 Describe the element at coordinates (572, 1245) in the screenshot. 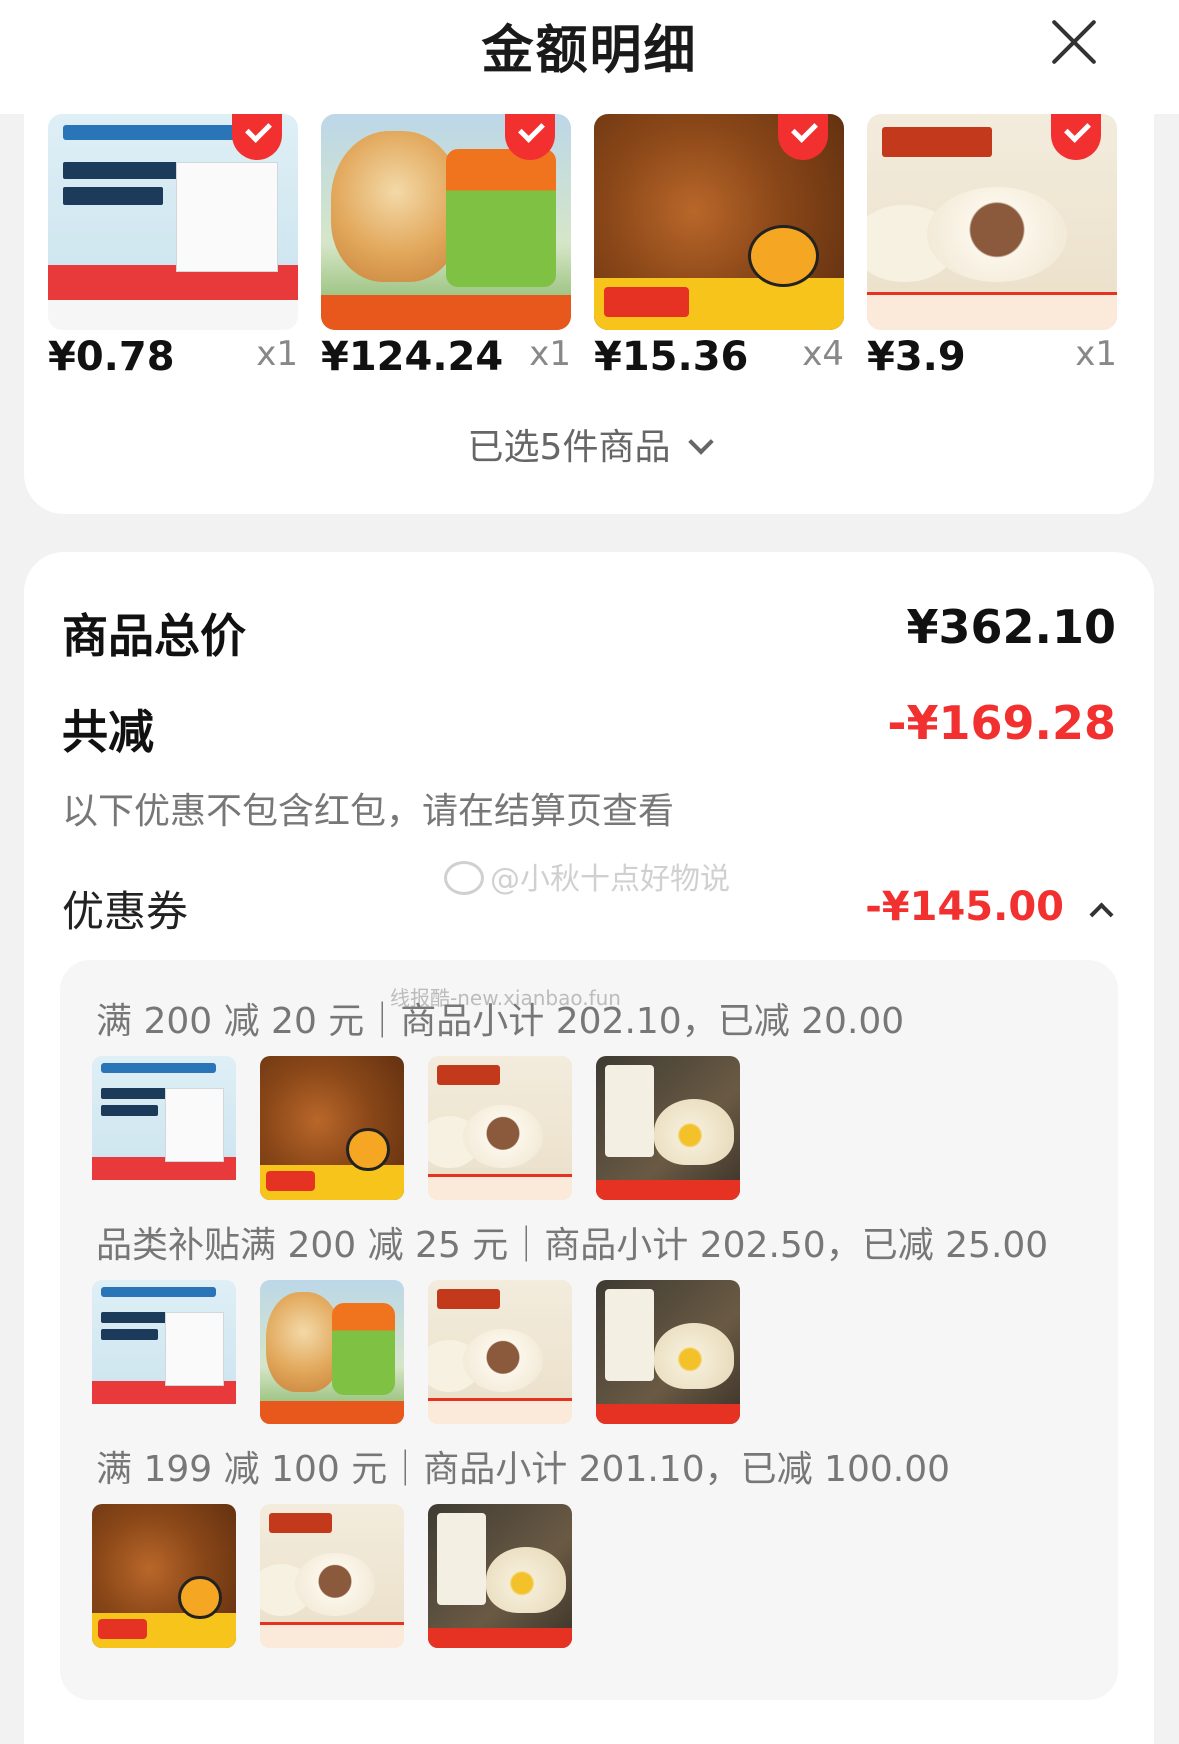

I see `coupon-condition: 品类补贴满 200 减 25 元｜商品小计 202.50，已减 25.00` at that location.